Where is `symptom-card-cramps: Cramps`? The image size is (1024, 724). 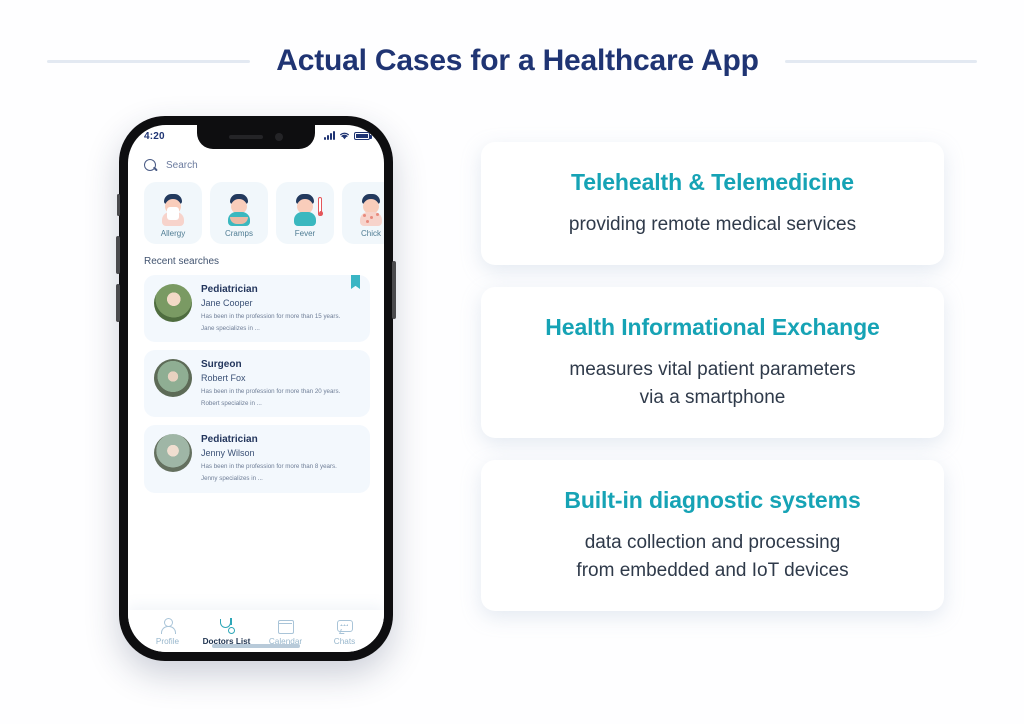
symptom-card-cramps: Cramps is located at coordinates (239, 213).